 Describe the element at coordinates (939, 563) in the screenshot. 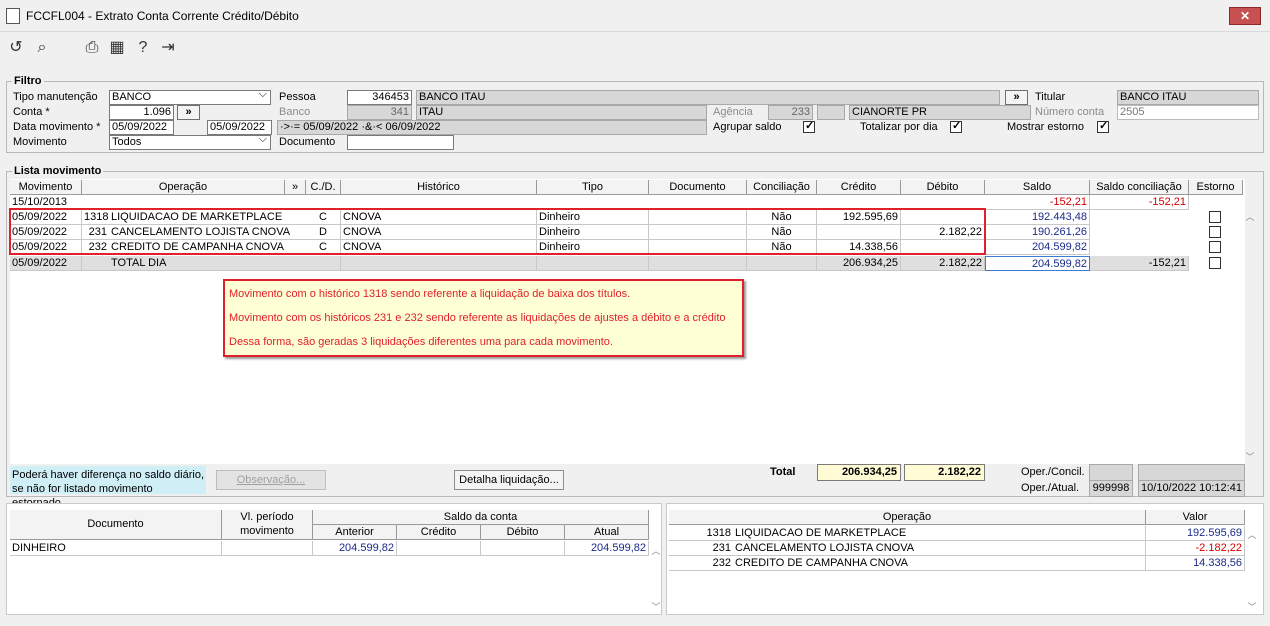

I see `op-row-name: CREDITO DE CAMPANHA CNOVA` at that location.